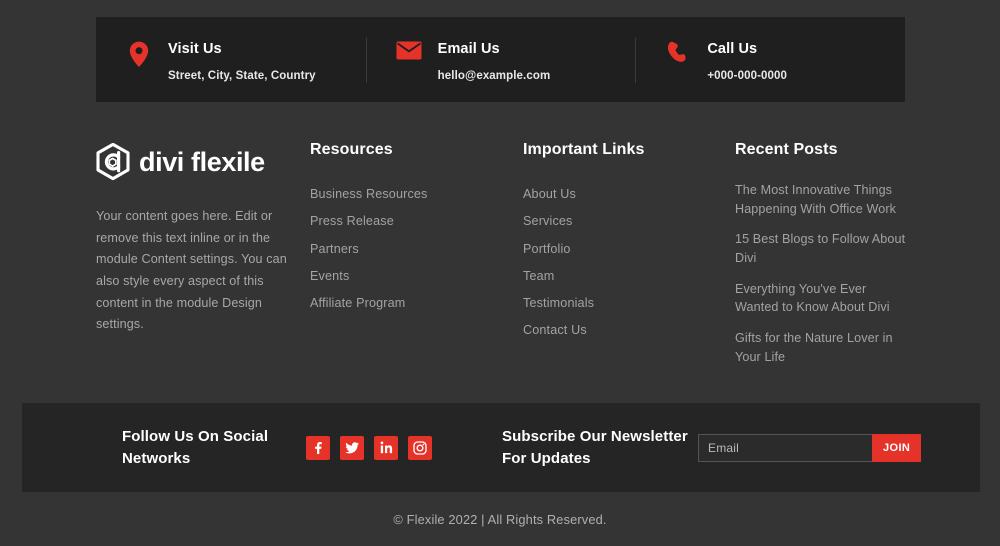  What do you see at coordinates (786, 149) in the screenshot?
I see `column-title-recent-posts: Recent Posts` at bounding box center [786, 149].